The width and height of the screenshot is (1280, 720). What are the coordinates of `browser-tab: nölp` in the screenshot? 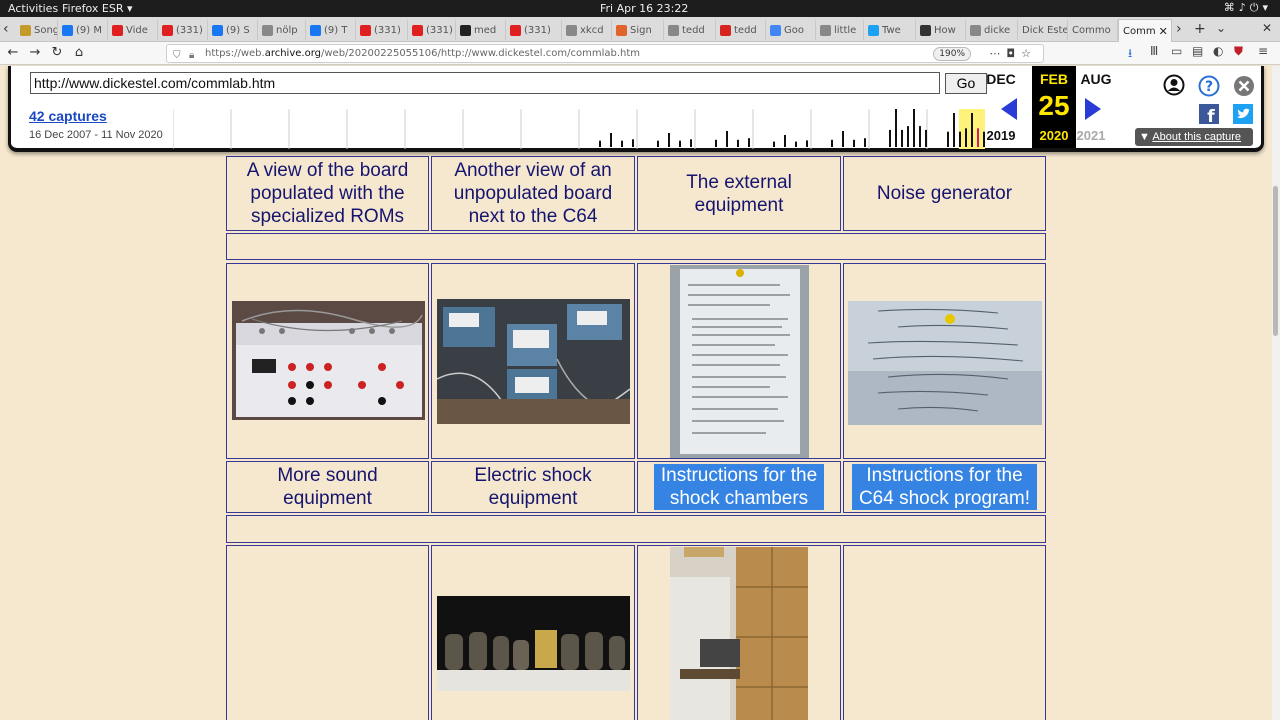 It's located at (282, 30).